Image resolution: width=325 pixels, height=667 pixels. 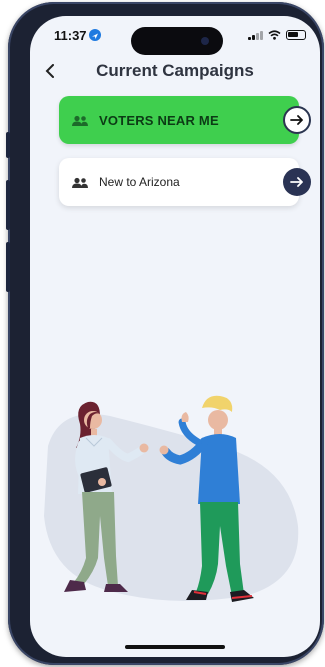 I want to click on status-indicators, so click(x=277, y=35).